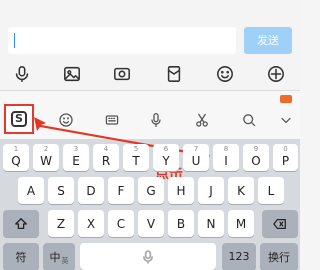  Describe the element at coordinates (16, 149) in the screenshot. I see `key-number: 1` at that location.